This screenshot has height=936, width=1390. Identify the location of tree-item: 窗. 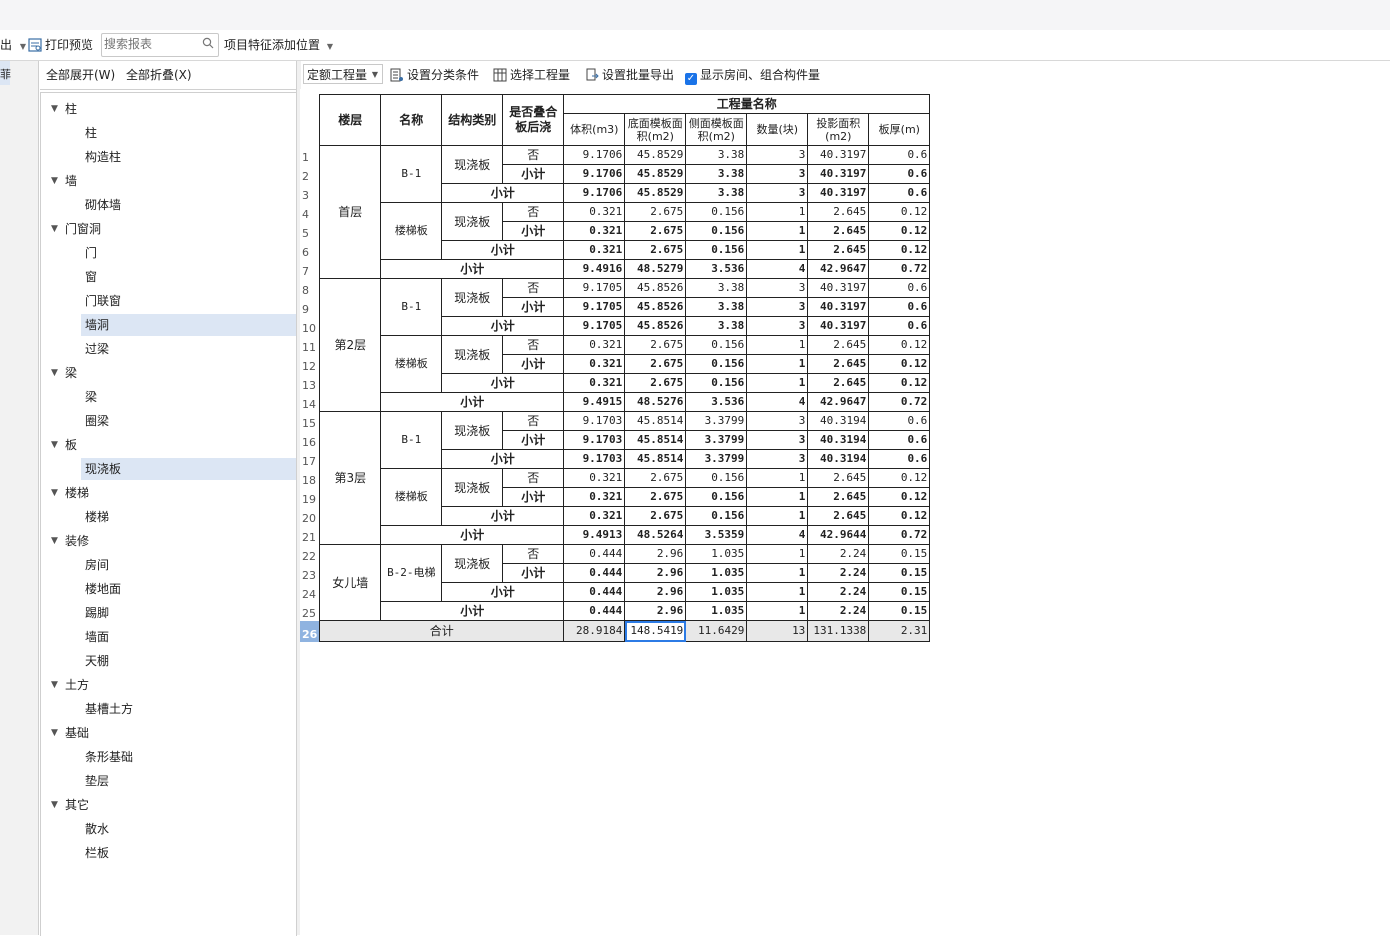
(188, 277).